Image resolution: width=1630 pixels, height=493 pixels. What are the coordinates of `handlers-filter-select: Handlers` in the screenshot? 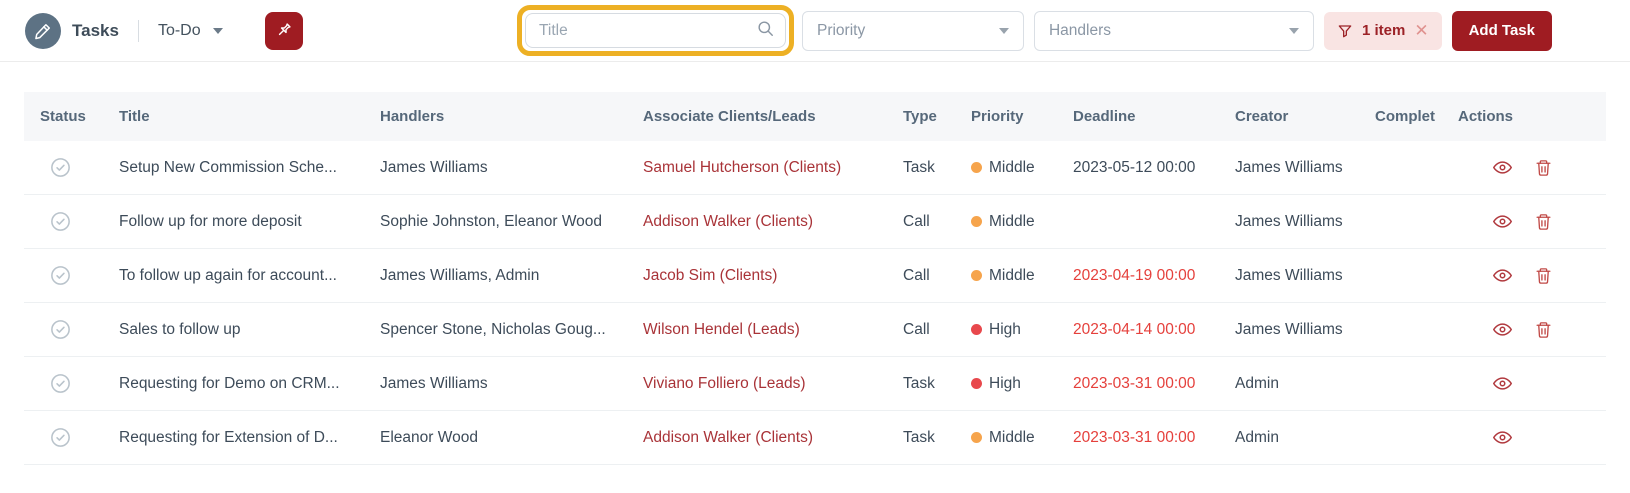 It's located at (1173, 30).